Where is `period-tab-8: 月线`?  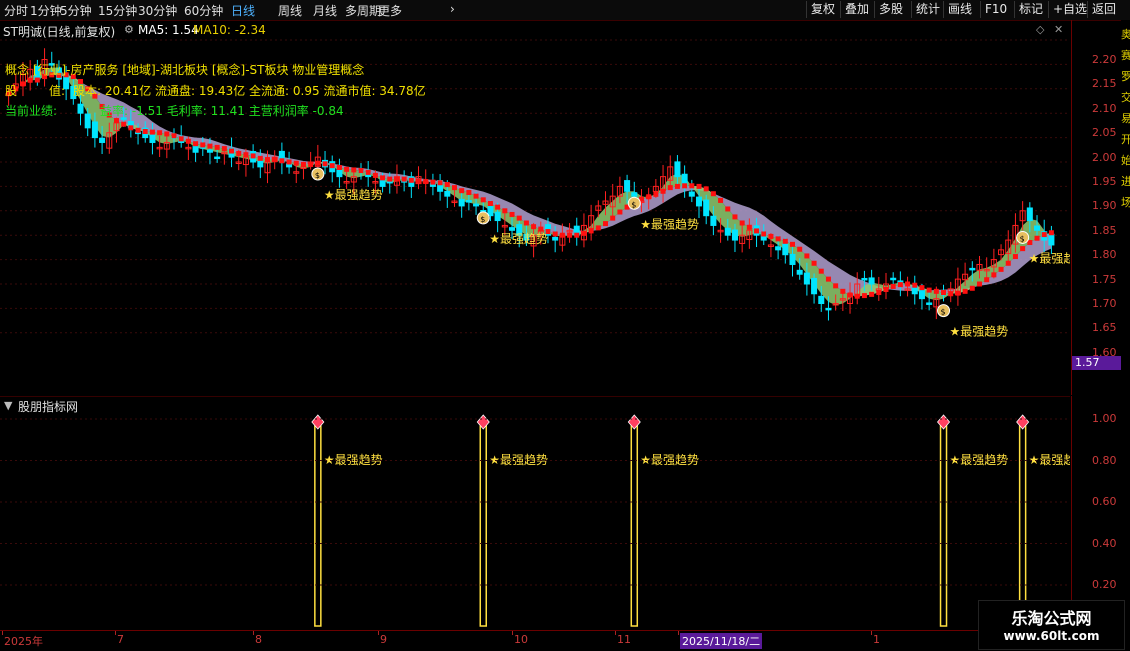 period-tab-8: 月线 is located at coordinates (325, 10).